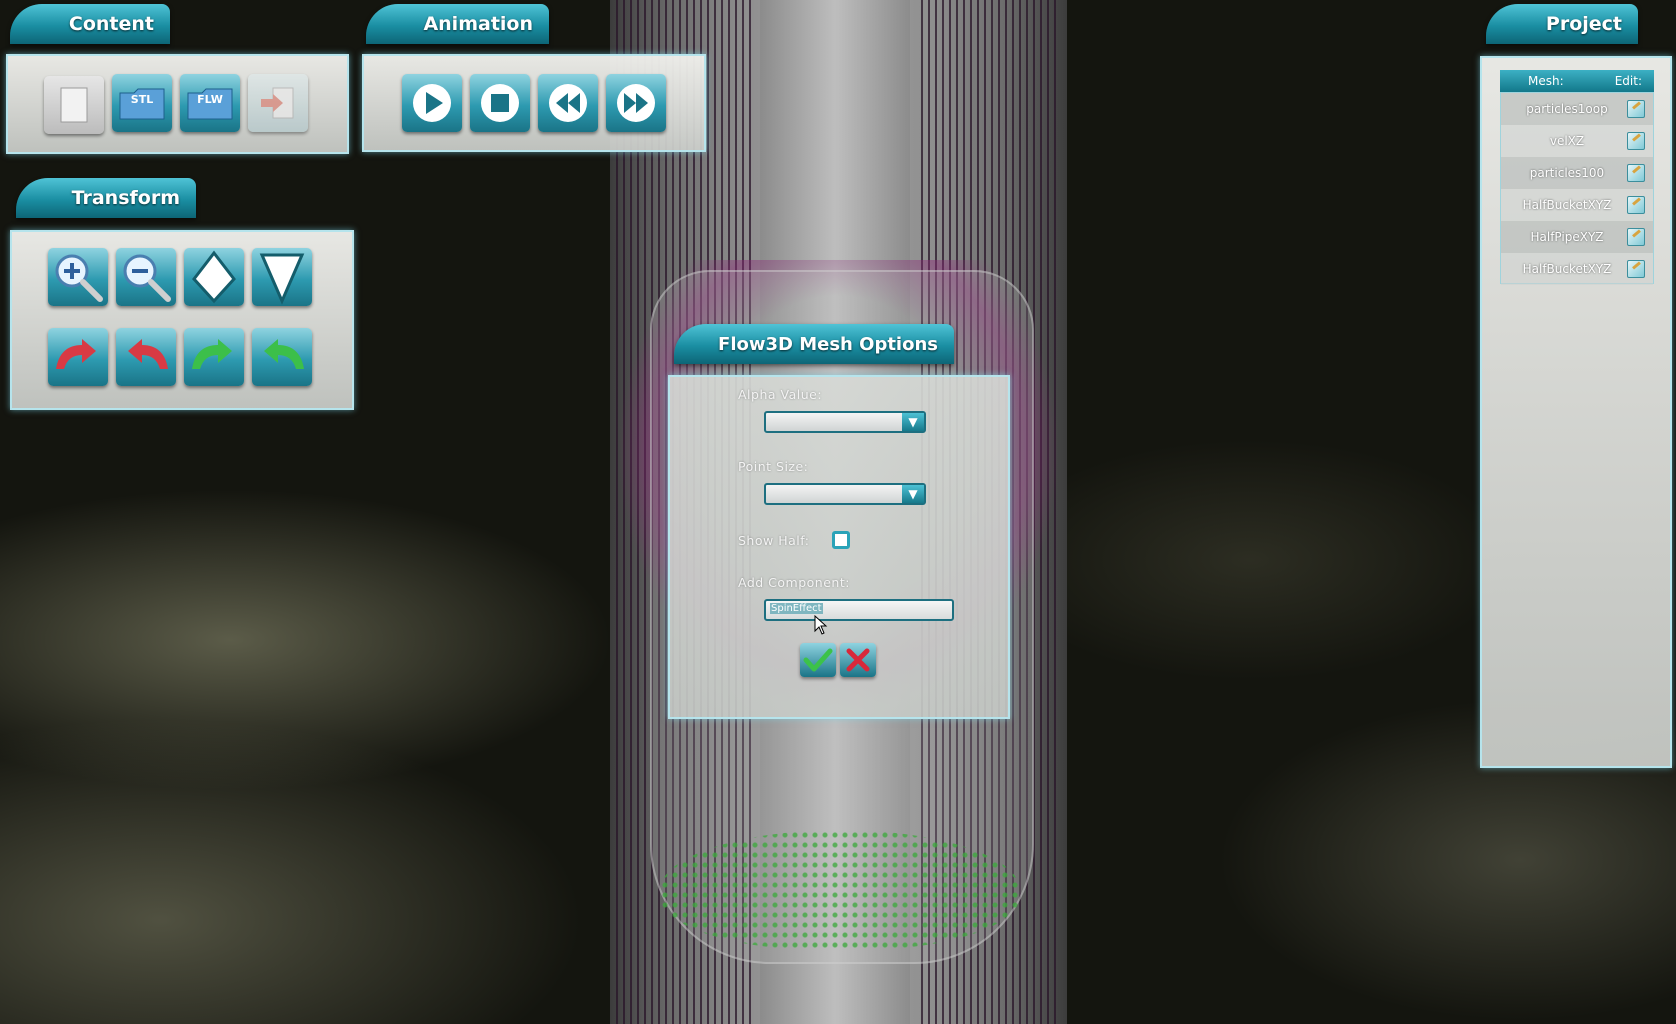 The width and height of the screenshot is (1676, 1024). What do you see at coordinates (1628, 81) in the screenshot?
I see `edit-column-header: Edit:` at bounding box center [1628, 81].